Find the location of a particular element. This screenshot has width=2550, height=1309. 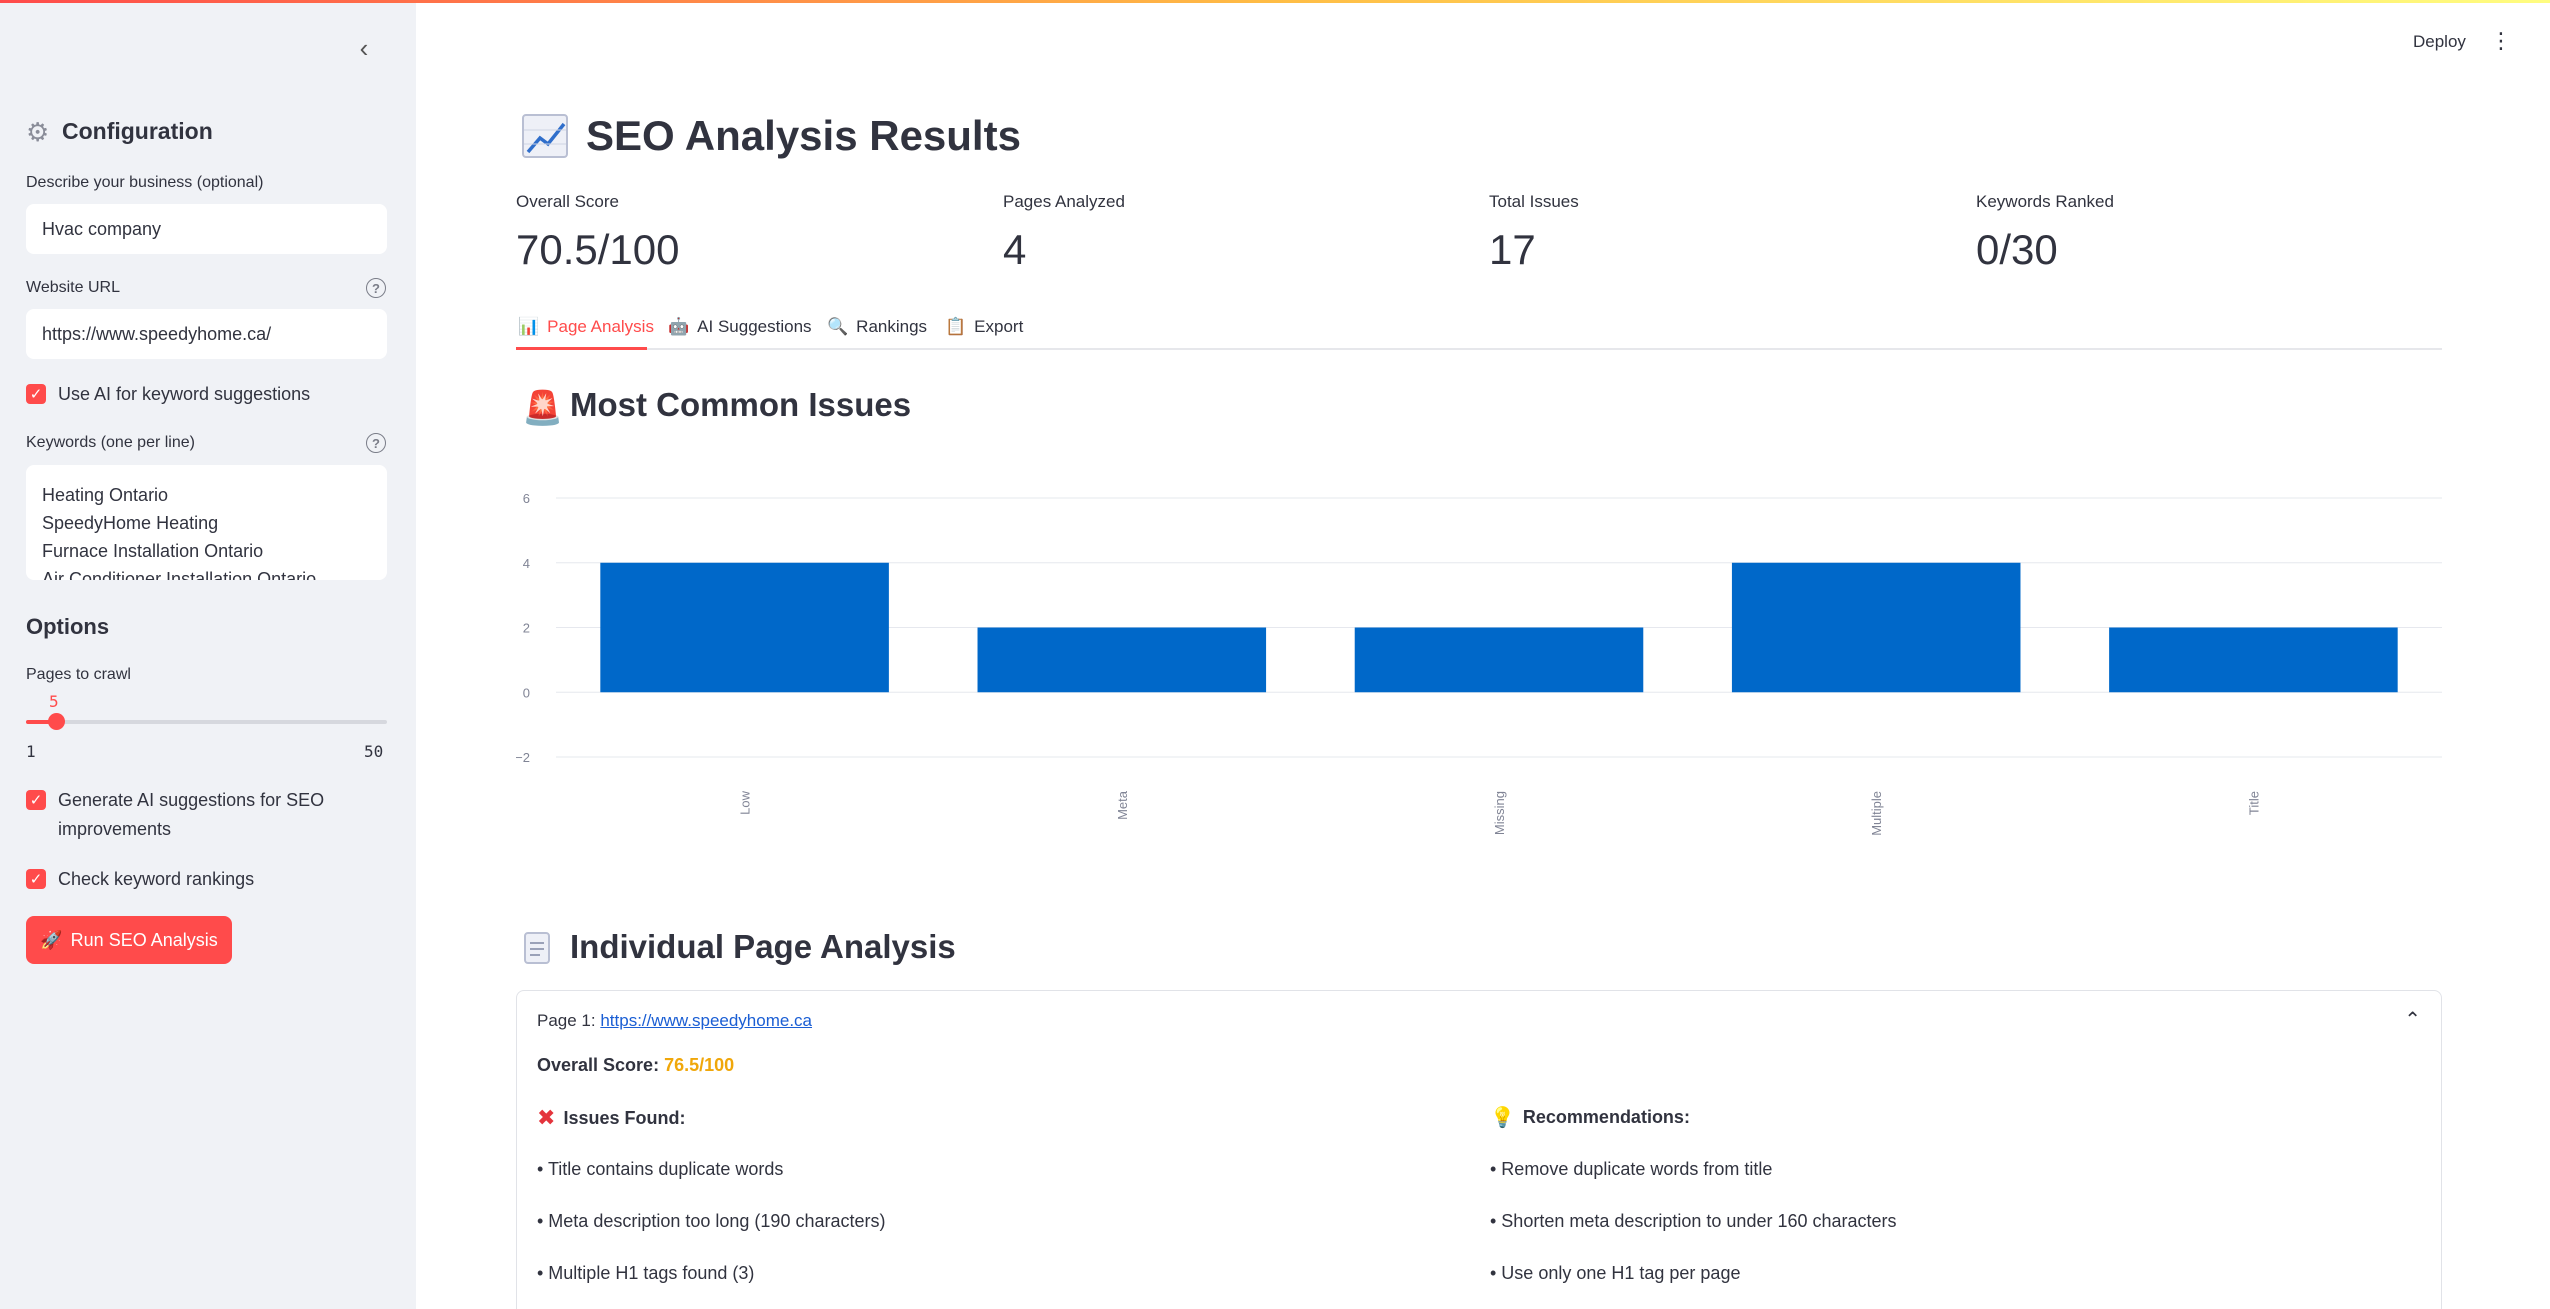

keywords-label: Keywords (one per line) is located at coordinates (110, 442).